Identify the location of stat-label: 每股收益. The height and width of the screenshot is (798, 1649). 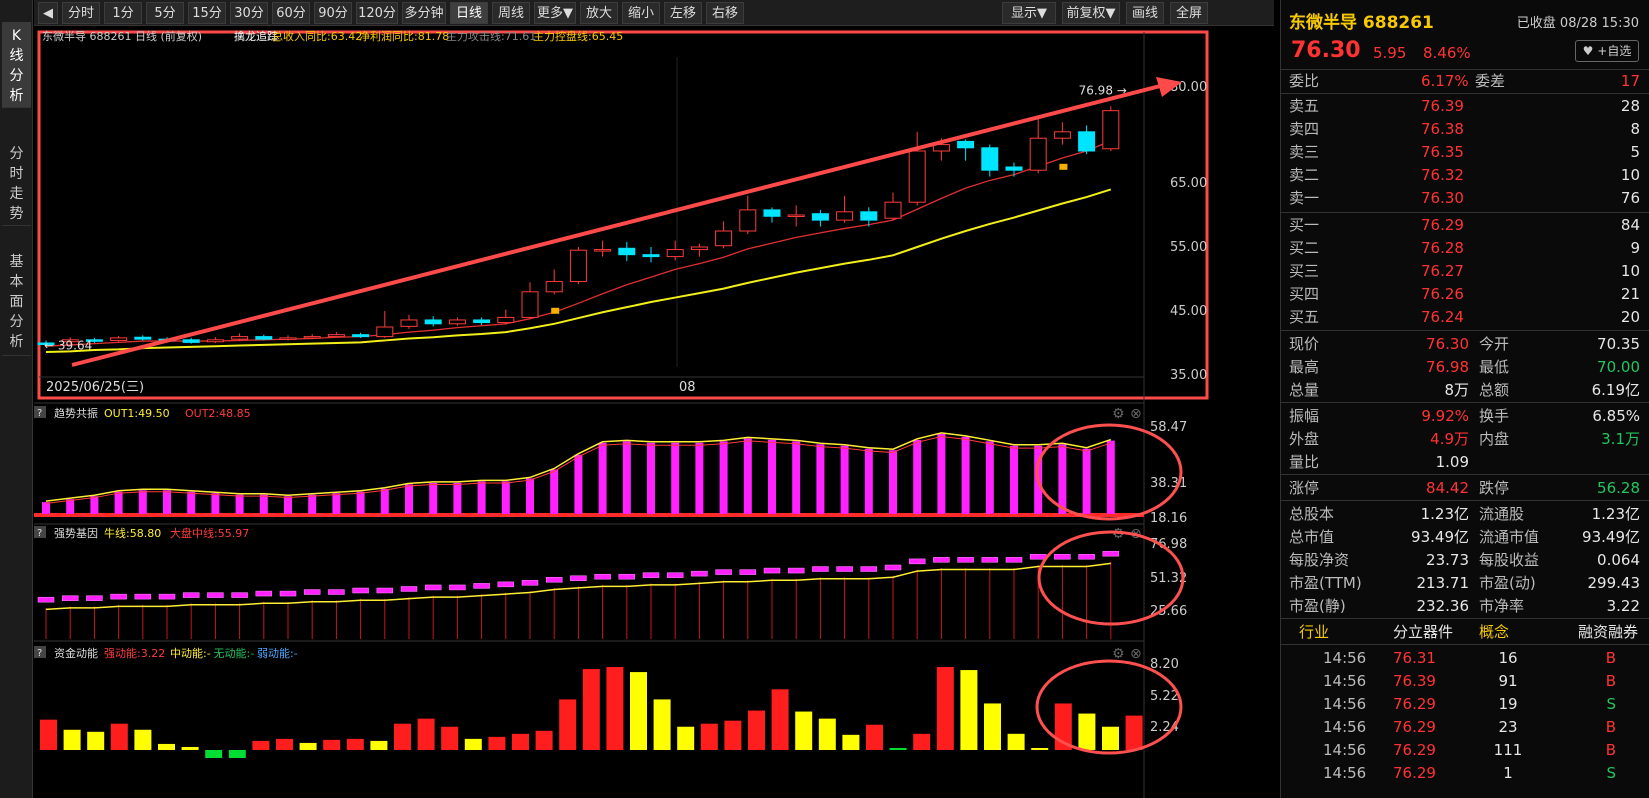
(1509, 560).